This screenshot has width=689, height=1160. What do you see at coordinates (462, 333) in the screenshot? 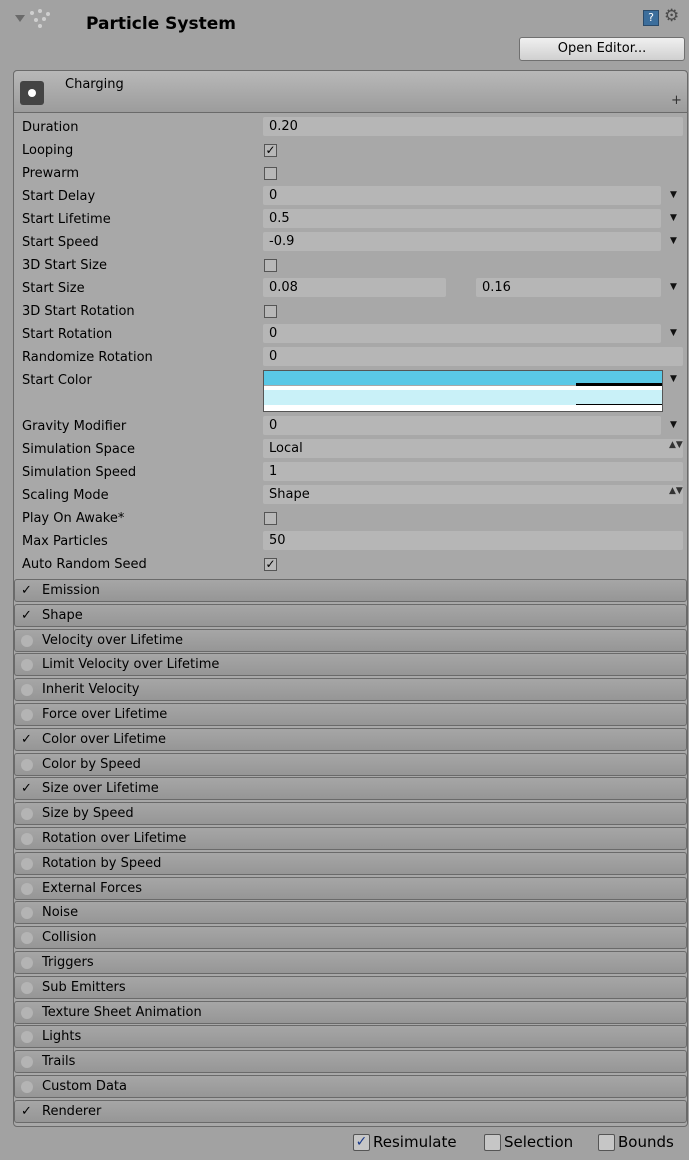
I see `start-rotation-field: 0` at bounding box center [462, 333].